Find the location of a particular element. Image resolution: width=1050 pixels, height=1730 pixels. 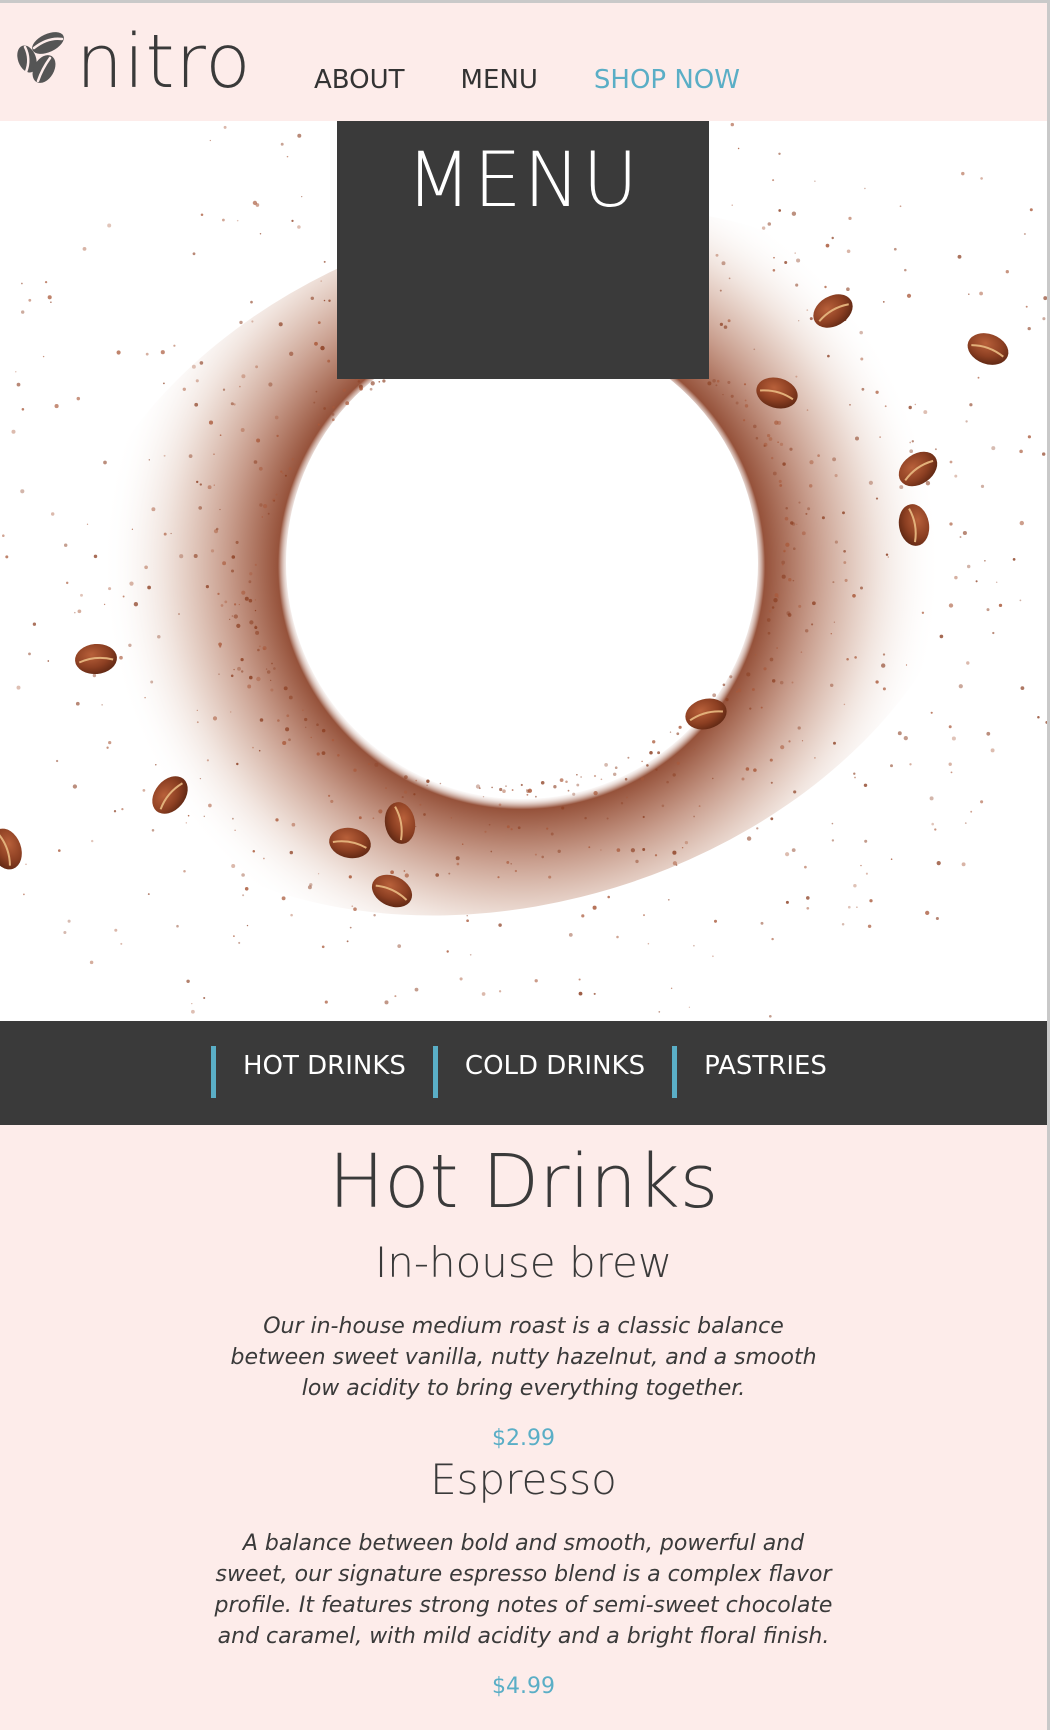

category-tabs: HOT DRINKS COLD DRINKS PASTRIES is located at coordinates (532, 1072).